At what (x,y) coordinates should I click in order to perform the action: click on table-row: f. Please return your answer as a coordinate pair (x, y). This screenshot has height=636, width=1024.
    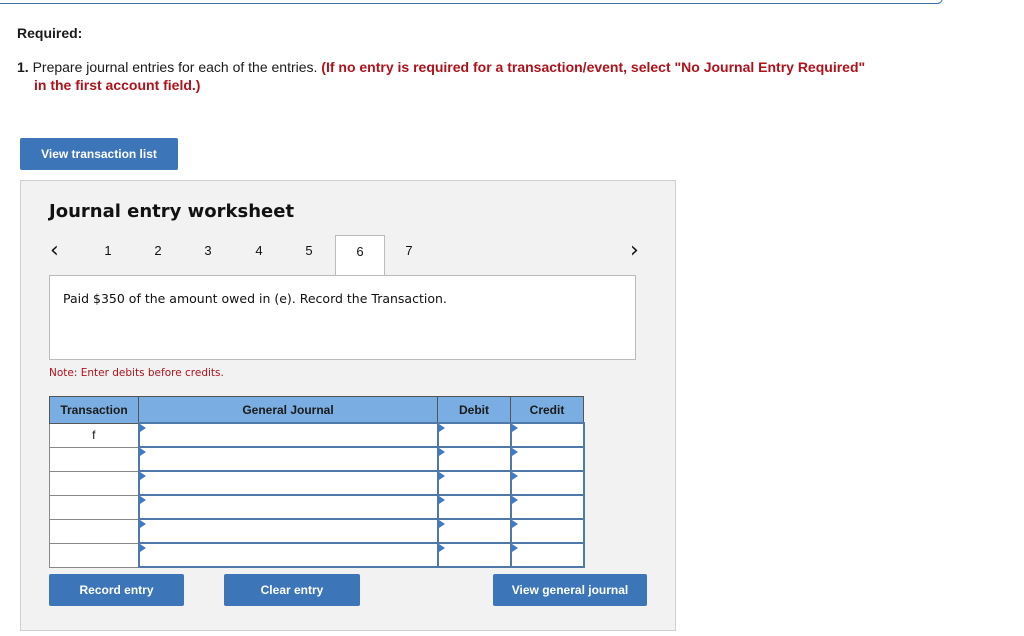
    Looking at the image, I should click on (317, 435).